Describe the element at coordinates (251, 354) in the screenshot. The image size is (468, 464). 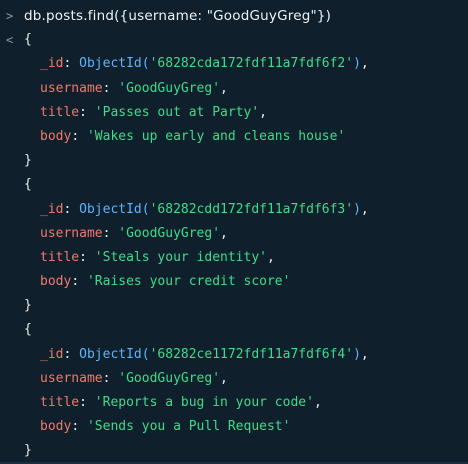
I see `field-value: 68282ce1172fdf11a7fdf6f4` at that location.